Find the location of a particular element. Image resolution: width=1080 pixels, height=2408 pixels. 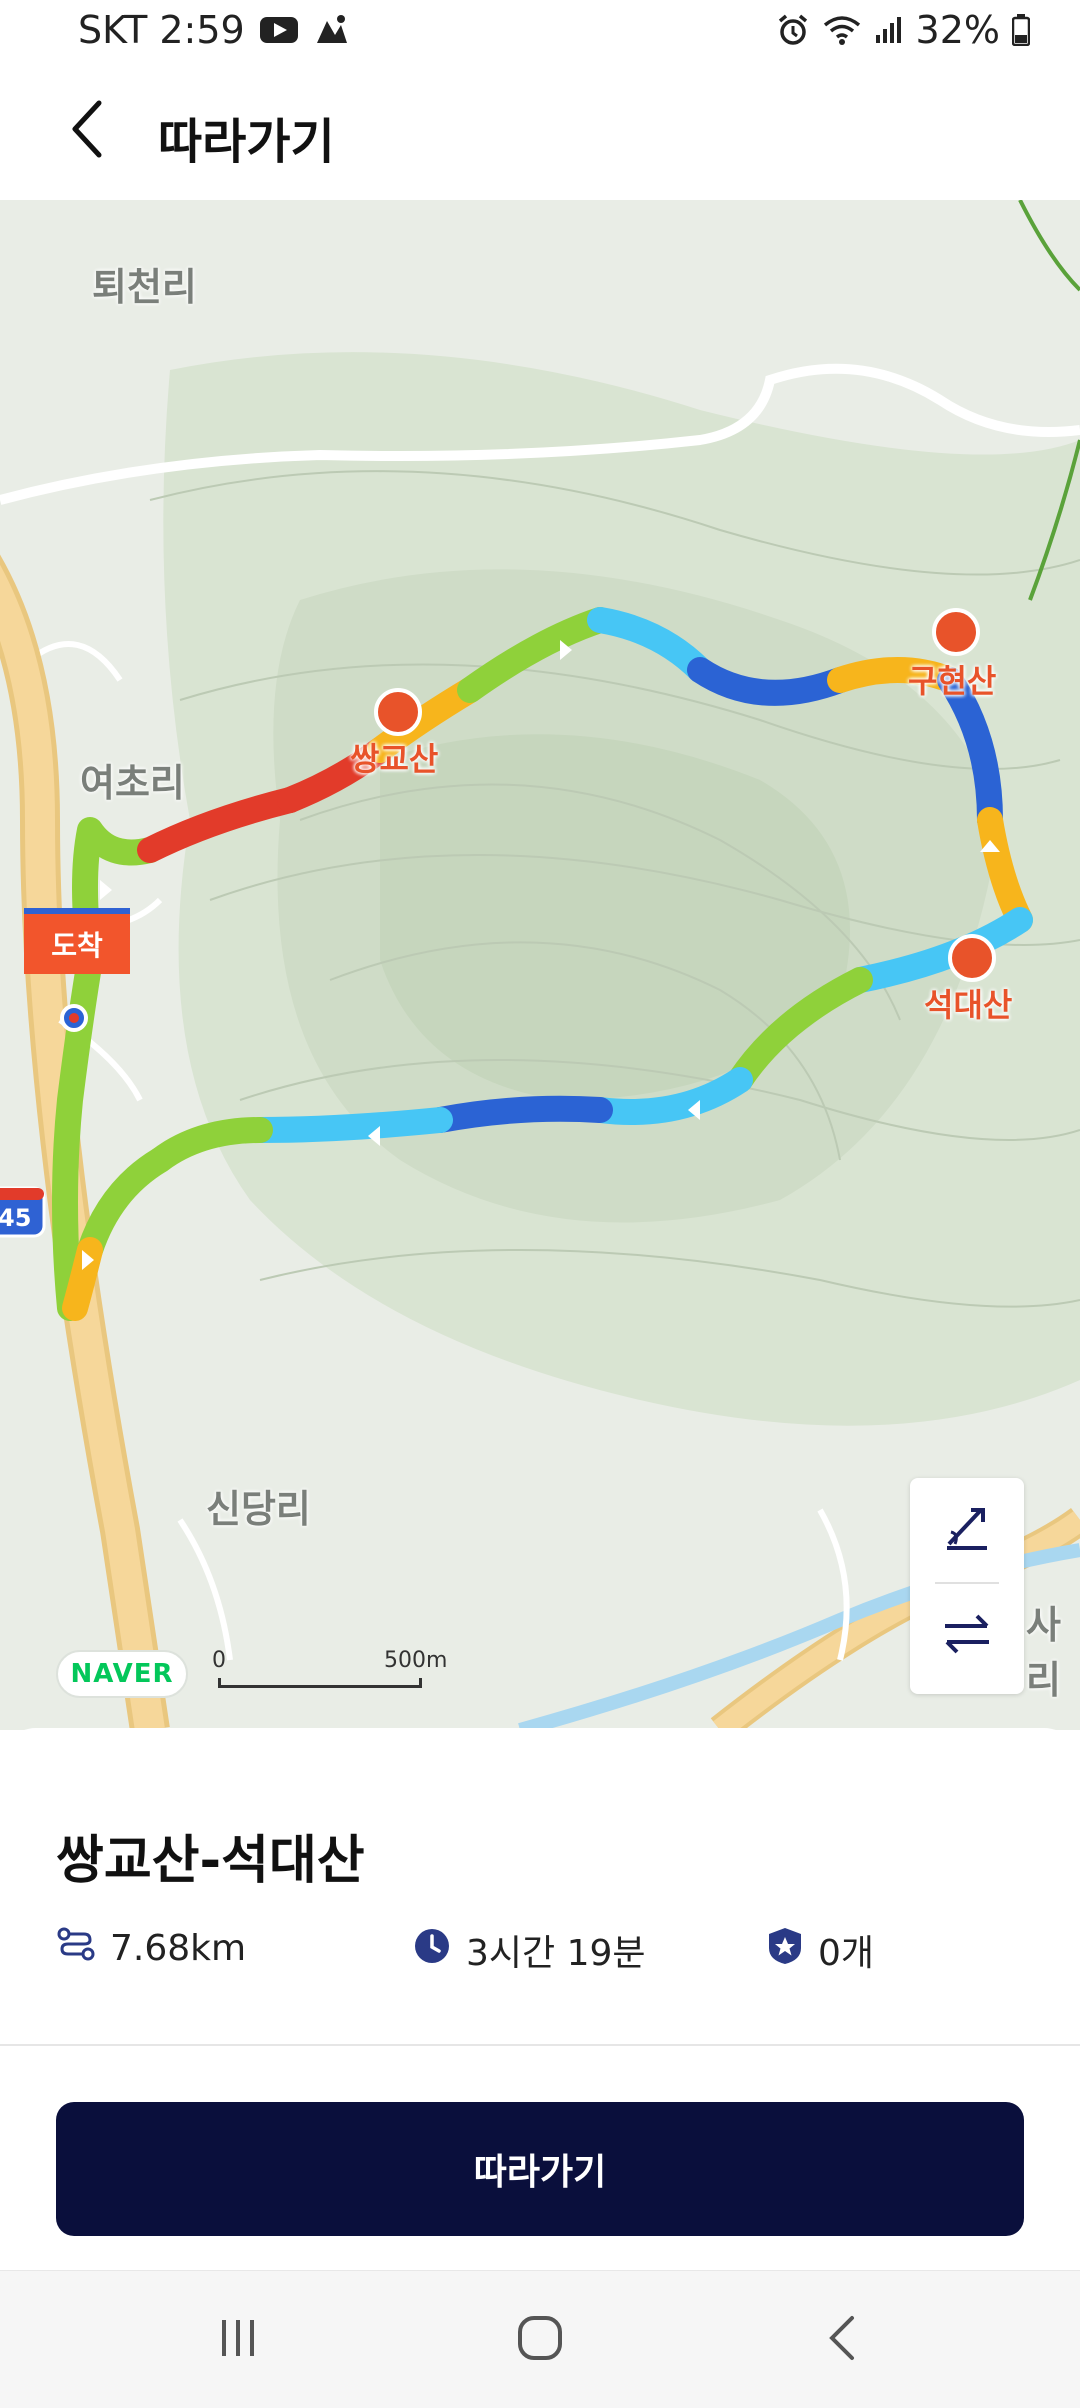

status-bar: SKT 2:59 32% is located at coordinates (540, 33).